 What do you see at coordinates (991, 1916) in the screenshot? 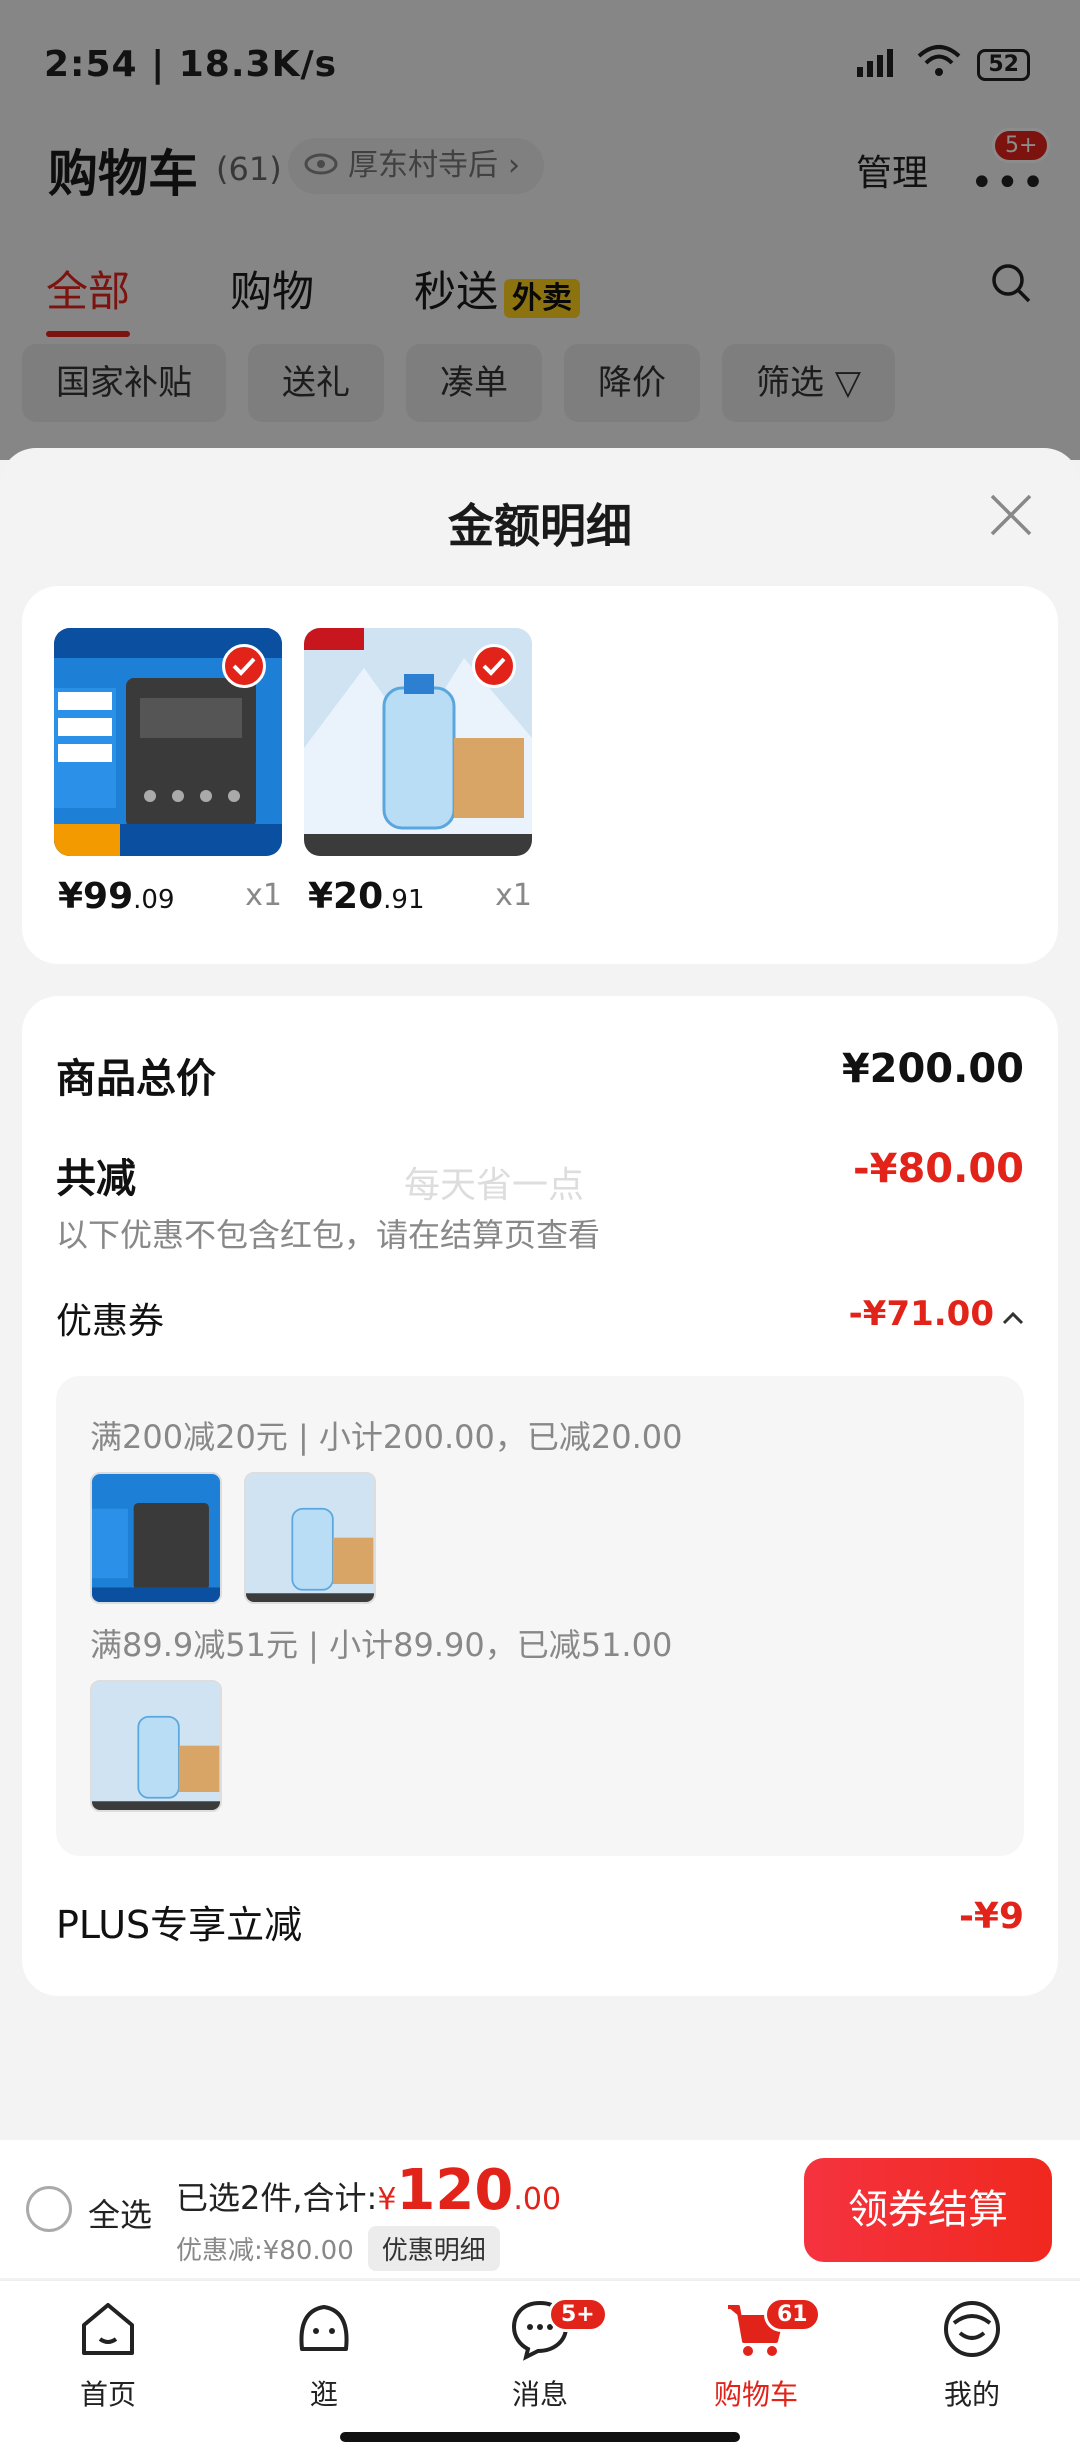
I see `plus-value: -¥9` at bounding box center [991, 1916].